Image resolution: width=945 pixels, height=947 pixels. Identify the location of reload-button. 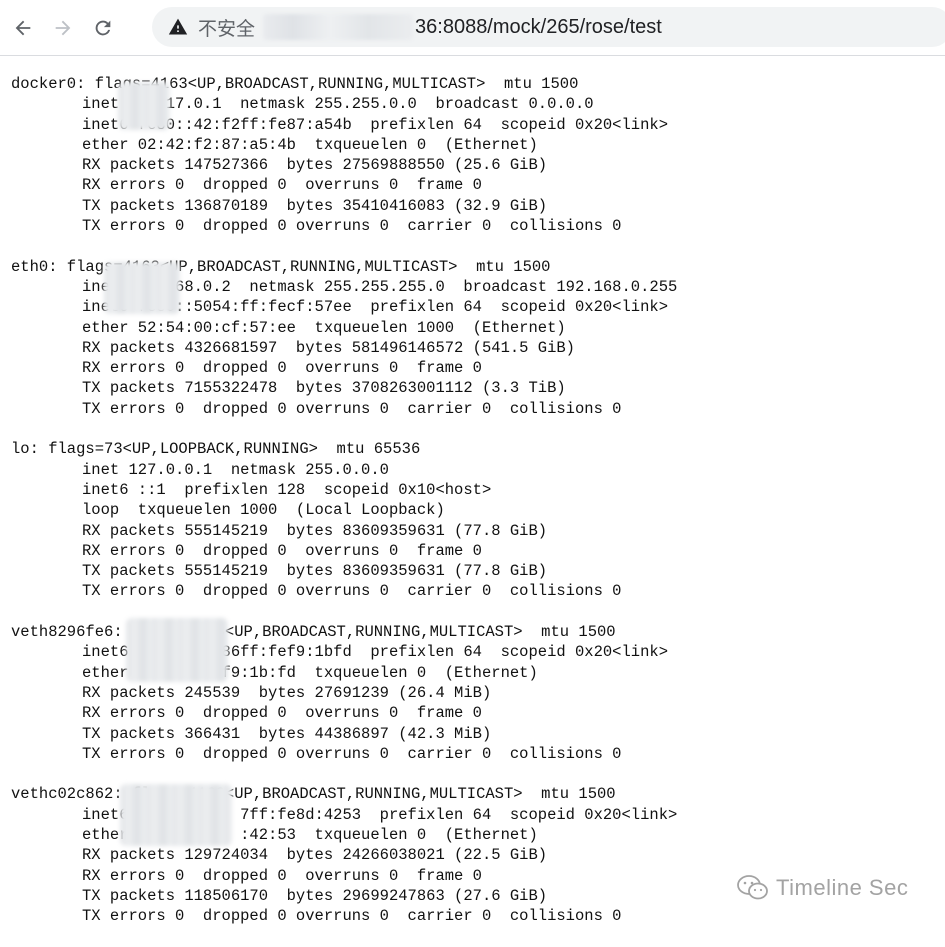
(103, 28).